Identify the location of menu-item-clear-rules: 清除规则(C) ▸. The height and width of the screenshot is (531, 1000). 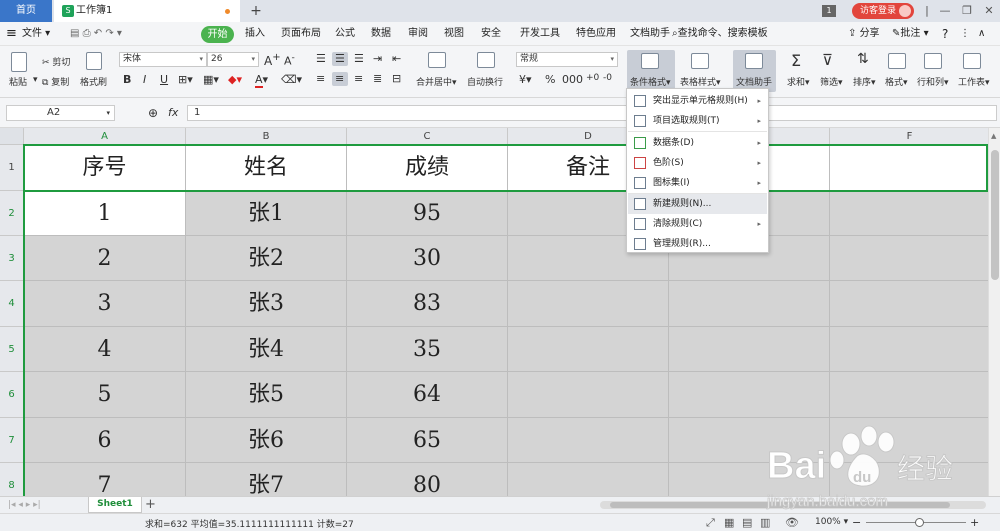
(697, 224).